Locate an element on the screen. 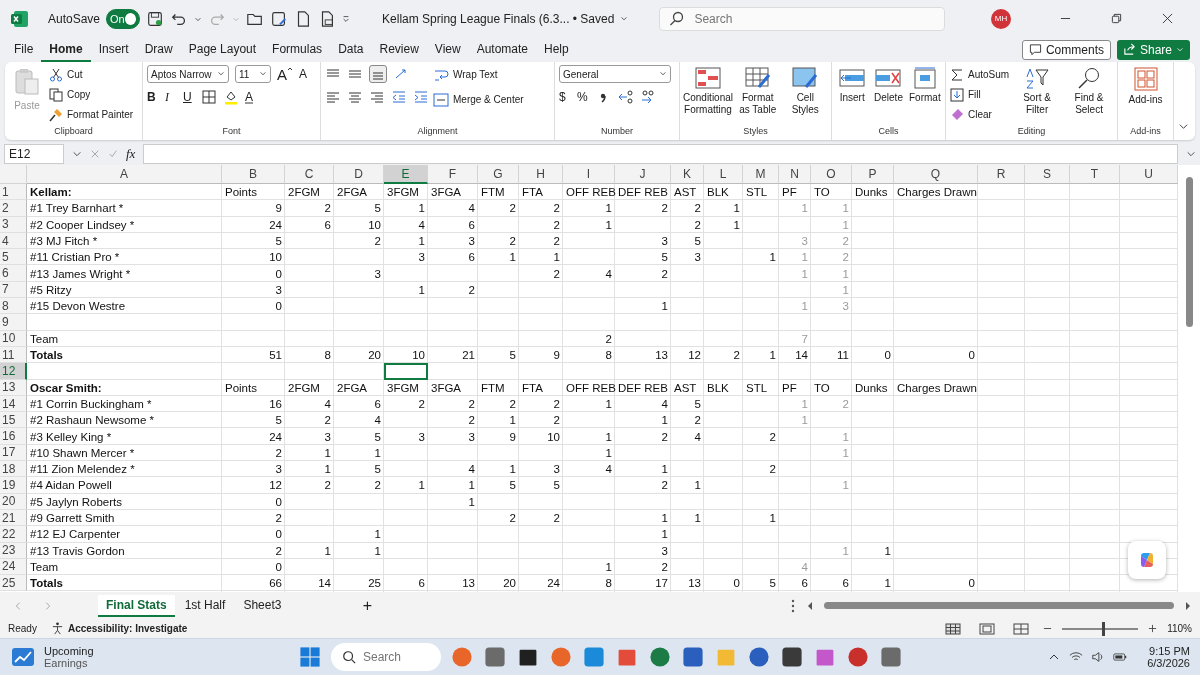 This screenshot has width=1200, height=675. clear-button: Clear is located at coordinates (980, 114).